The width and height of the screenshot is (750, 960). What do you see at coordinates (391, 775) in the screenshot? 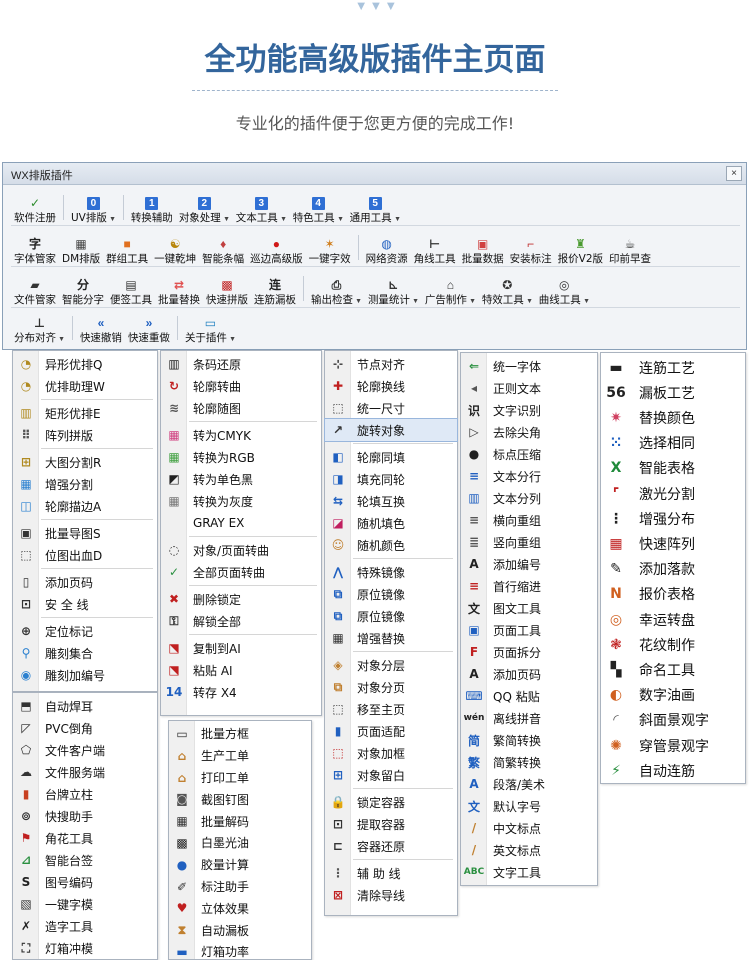
I see `menu-item: ⊞ 对象留白` at bounding box center [391, 775].